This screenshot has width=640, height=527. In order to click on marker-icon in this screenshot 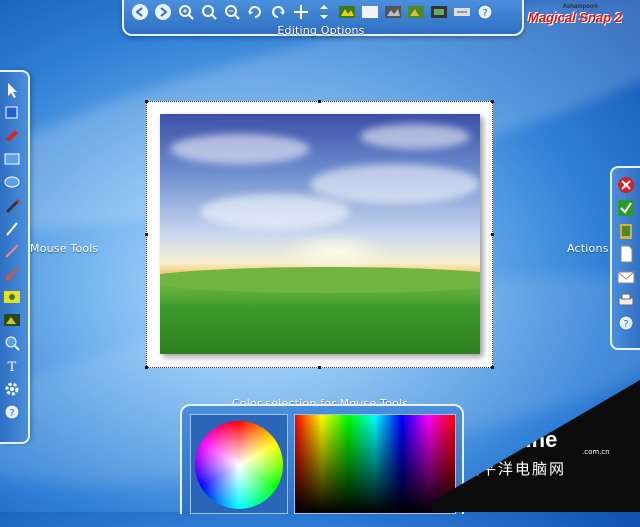, I will do `click(12, 135)`.